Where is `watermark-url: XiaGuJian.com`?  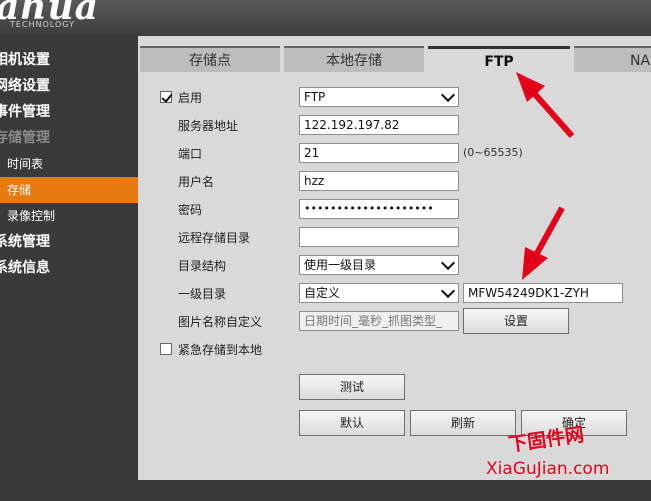
watermark-url: XiaGuJian.com is located at coordinates (548, 469).